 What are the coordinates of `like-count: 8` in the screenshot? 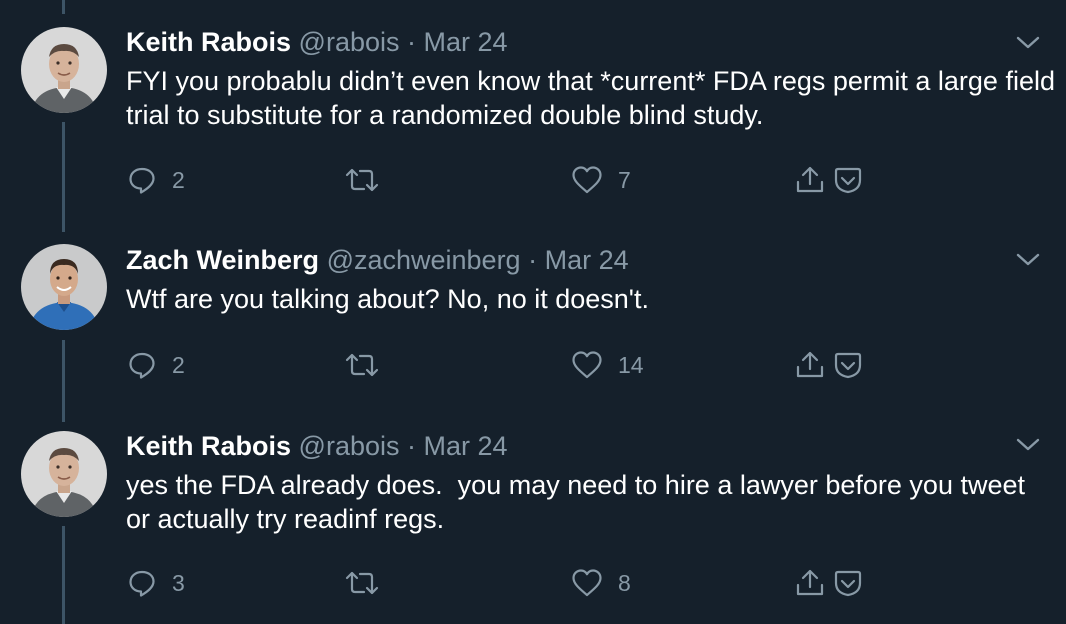 It's located at (624, 582).